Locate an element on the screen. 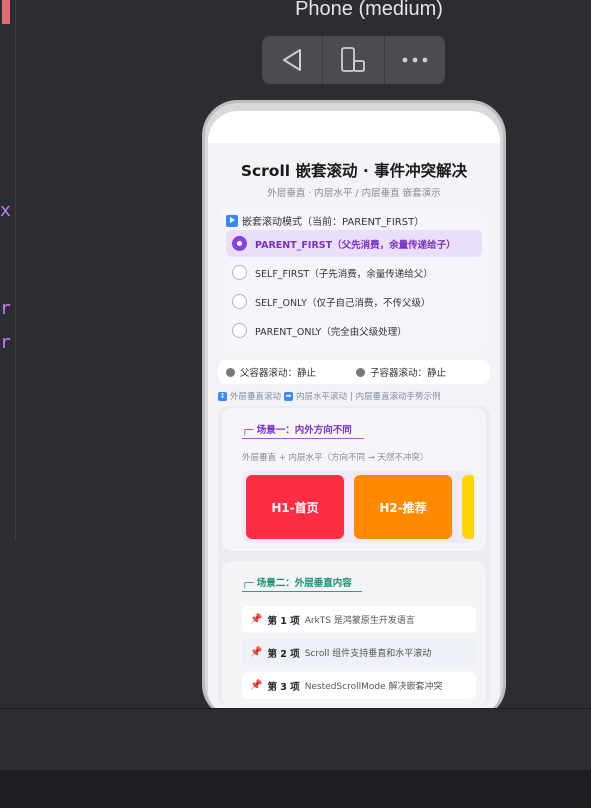 Image resolution: width=591 pixels, height=808 pixels. scene2-title: ┌─ 场景二：外层垂直内容 is located at coordinates (302, 583).